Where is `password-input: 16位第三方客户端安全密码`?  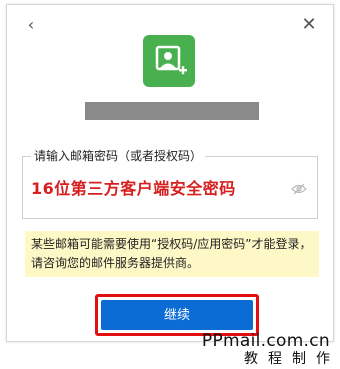 password-input: 16位第三方客户端安全密码 is located at coordinates (151, 189).